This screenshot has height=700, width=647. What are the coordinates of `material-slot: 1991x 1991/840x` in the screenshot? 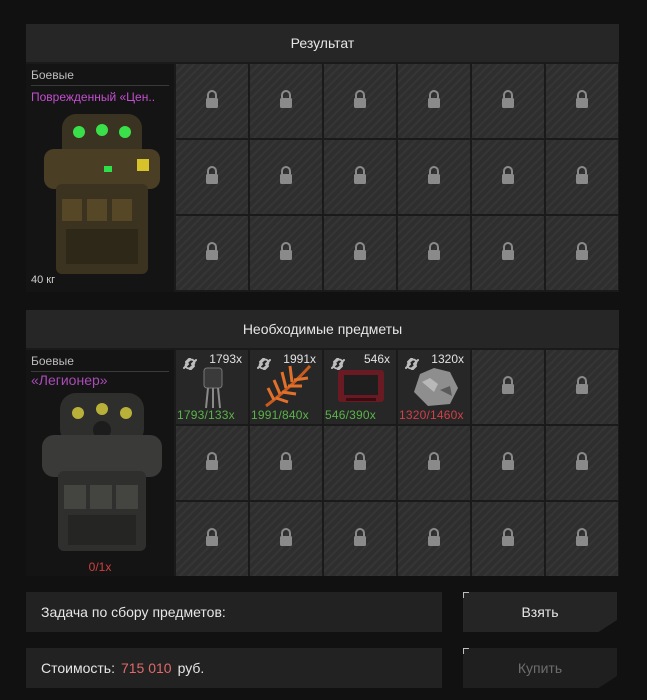 It's located at (286, 387).